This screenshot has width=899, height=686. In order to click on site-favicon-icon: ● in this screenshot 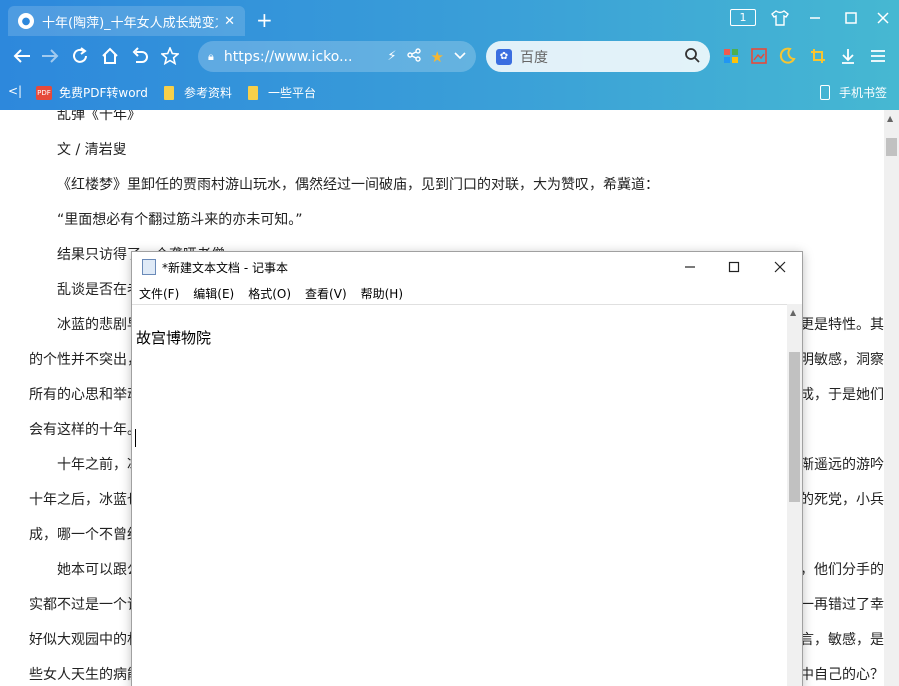, I will do `click(26, 21)`.